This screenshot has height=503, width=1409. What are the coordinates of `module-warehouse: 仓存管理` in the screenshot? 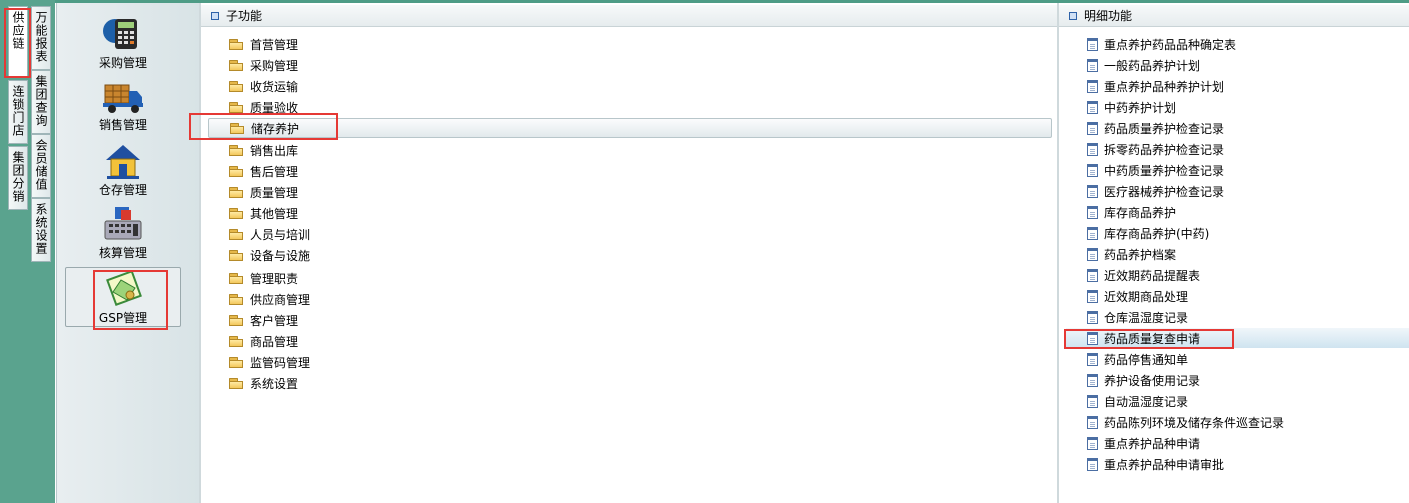 It's located at (123, 172).